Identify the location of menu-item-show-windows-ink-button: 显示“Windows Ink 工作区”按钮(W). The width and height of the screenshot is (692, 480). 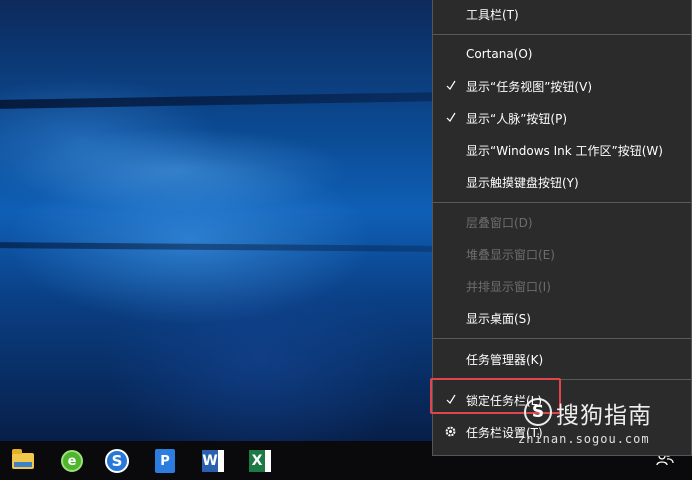
(562, 150).